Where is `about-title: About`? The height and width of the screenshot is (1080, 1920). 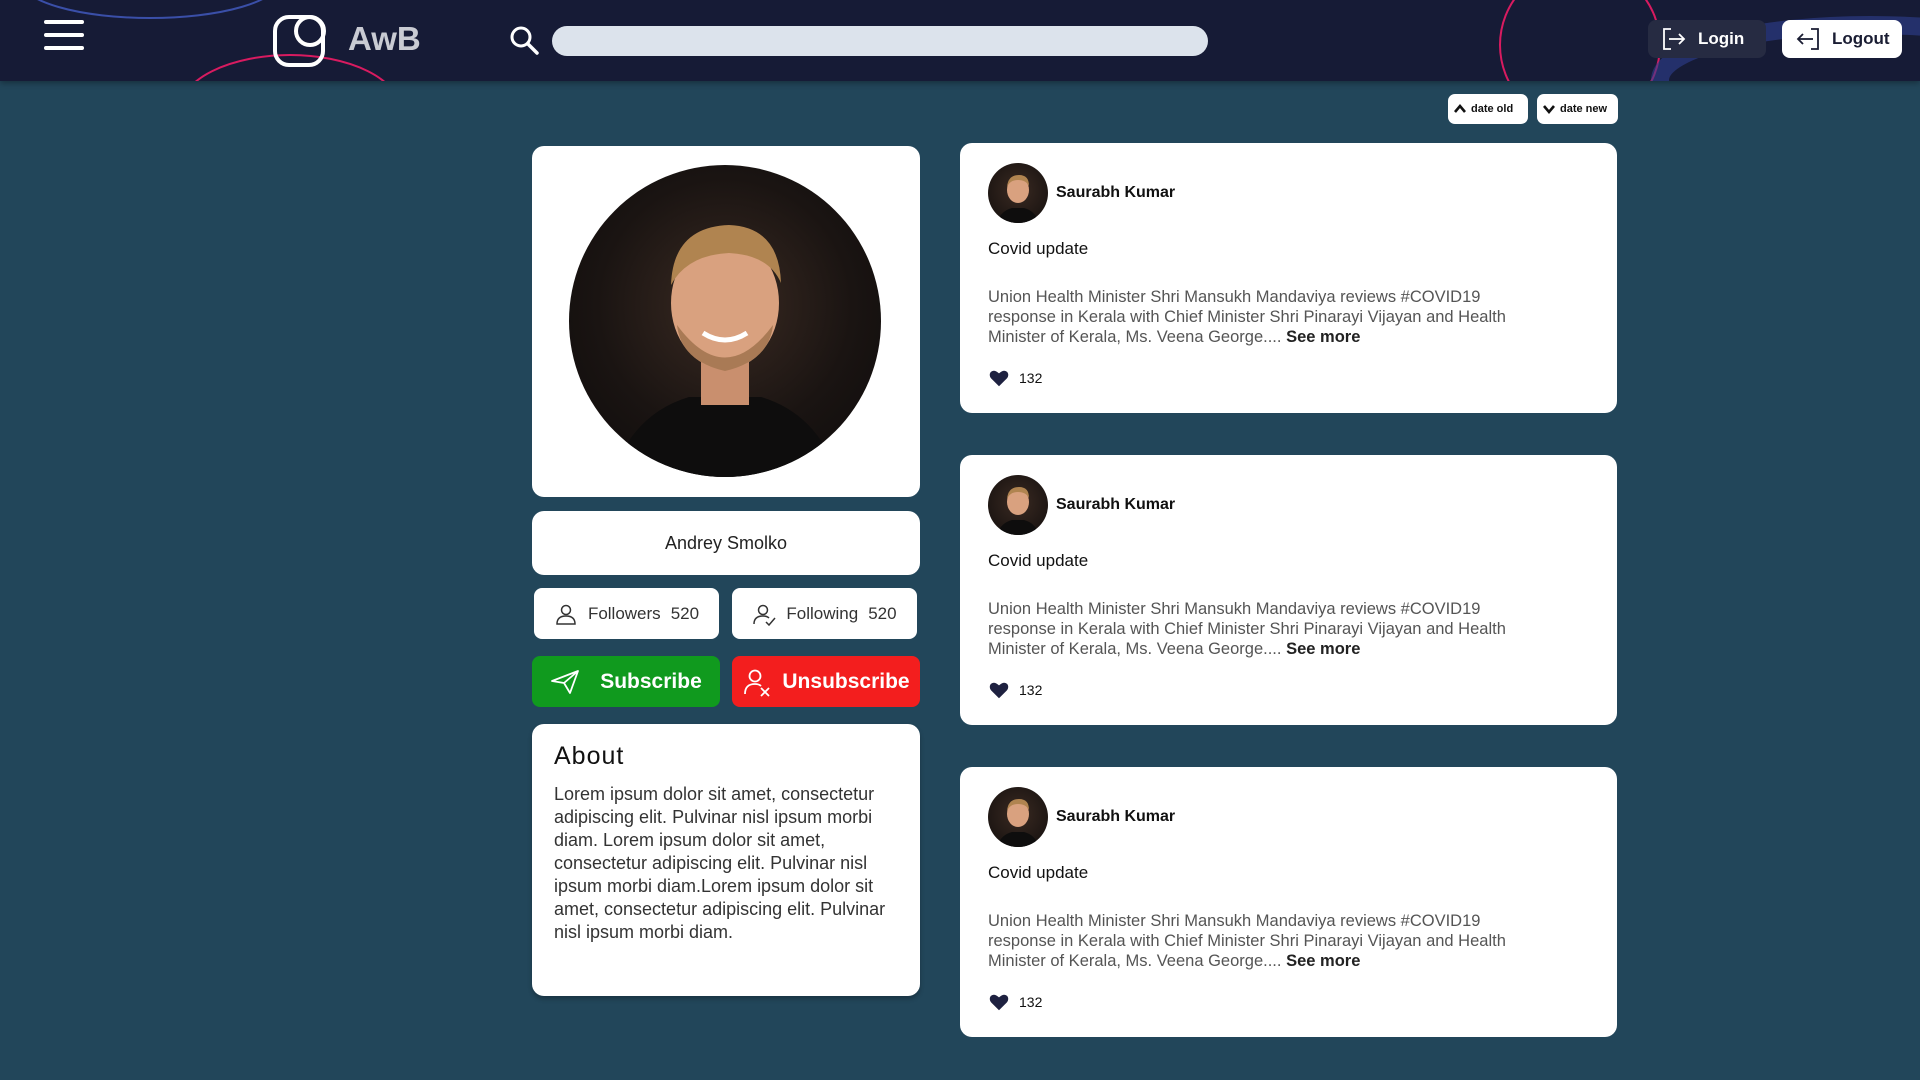 about-title: About is located at coordinates (589, 756).